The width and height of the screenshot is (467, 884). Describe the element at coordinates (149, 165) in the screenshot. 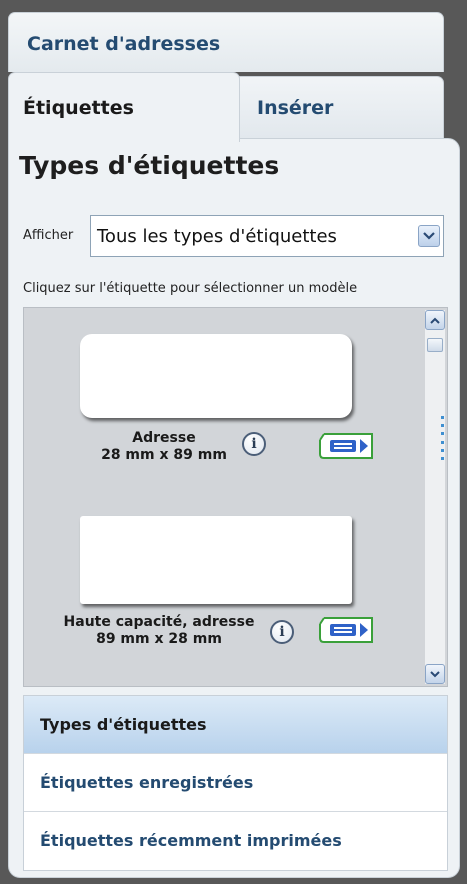

I see `section-title: Types d'étiquettes` at that location.